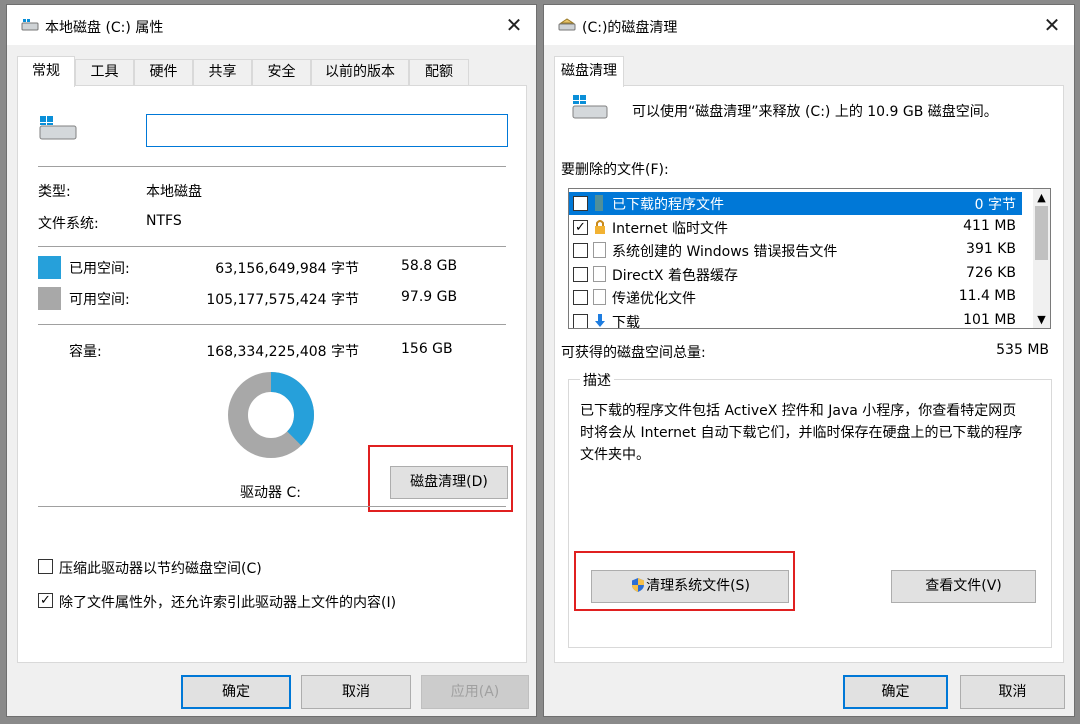  Describe the element at coordinates (795, 227) in the screenshot. I see `file-list-item: ✓ Internet 临时文件 411 MB` at that location.